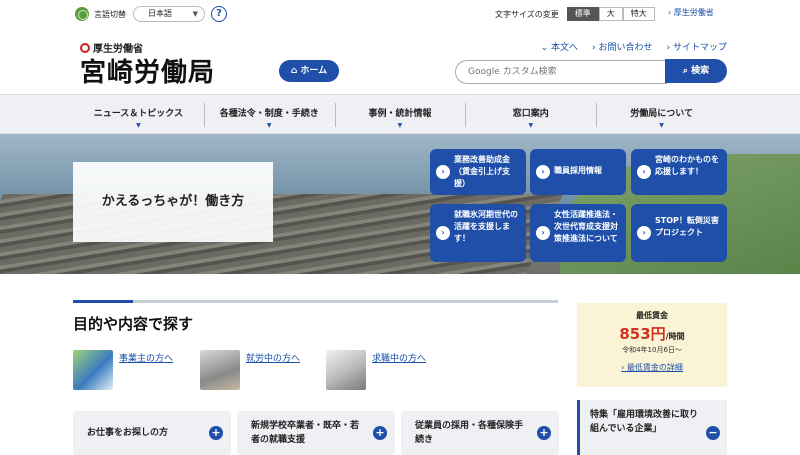 This screenshot has height=455, width=800. I want to click on search-button: ⌕ 検索, so click(696, 71).